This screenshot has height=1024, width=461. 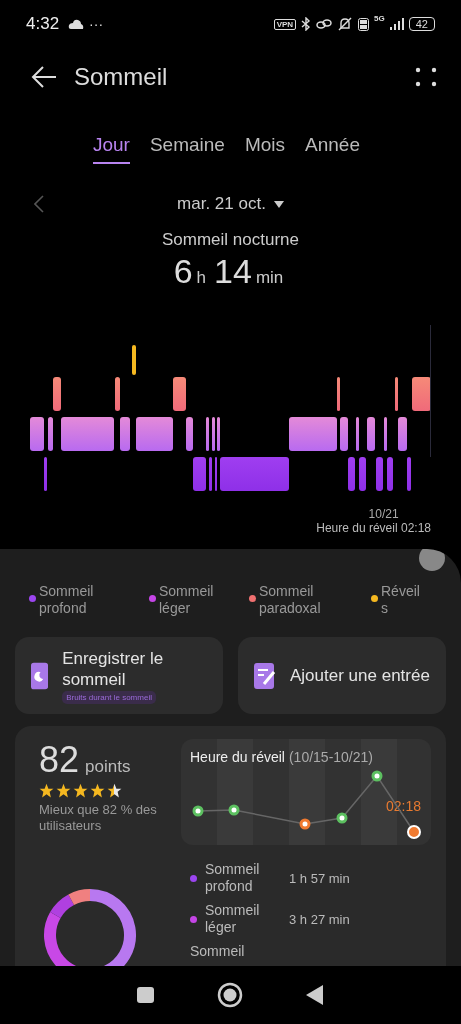 I want to click on link-icon, so click(x=324, y=24).